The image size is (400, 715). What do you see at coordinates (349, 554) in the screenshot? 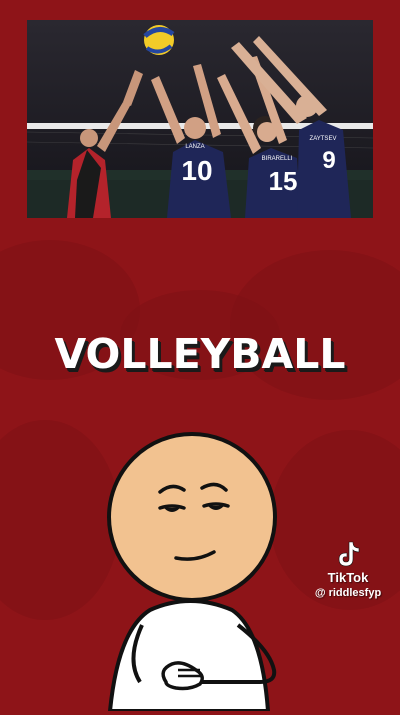
I see `tiktok-note-icon` at bounding box center [349, 554].